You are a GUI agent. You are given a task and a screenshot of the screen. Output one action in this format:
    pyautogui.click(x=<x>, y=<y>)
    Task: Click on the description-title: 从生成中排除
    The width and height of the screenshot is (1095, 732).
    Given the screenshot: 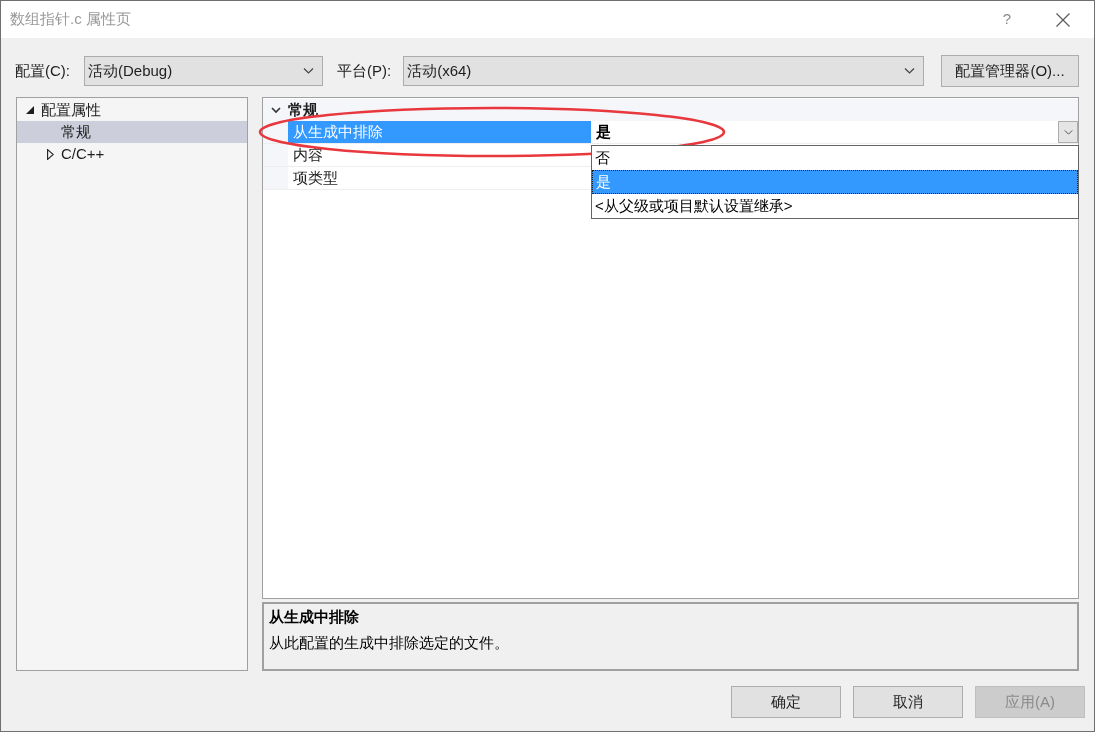 What is the action you would take?
    pyautogui.click(x=314, y=617)
    